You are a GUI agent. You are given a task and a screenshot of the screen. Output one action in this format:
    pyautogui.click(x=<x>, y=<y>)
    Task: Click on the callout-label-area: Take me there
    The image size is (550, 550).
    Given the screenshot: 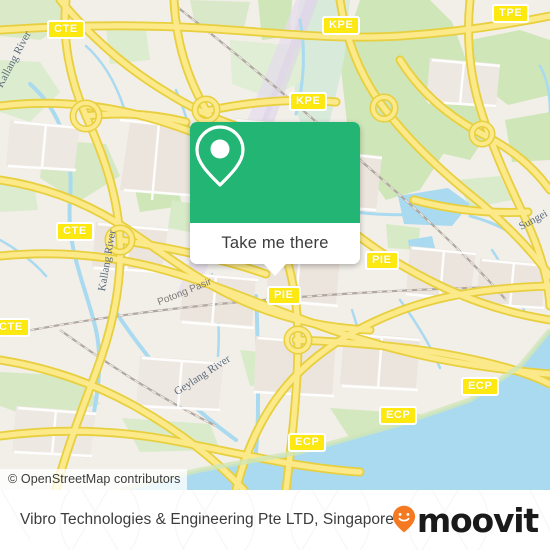 What is the action you would take?
    pyautogui.click(x=275, y=249)
    